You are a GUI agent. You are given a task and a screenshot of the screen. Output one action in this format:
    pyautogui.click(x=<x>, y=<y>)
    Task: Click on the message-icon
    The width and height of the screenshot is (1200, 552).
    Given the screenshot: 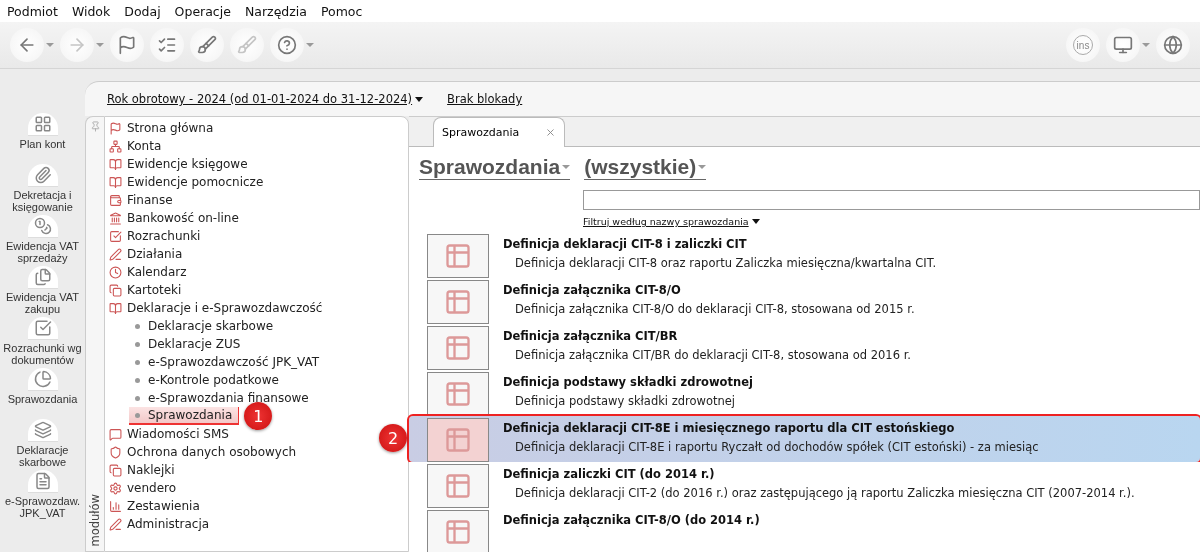 What is the action you would take?
    pyautogui.click(x=115, y=434)
    